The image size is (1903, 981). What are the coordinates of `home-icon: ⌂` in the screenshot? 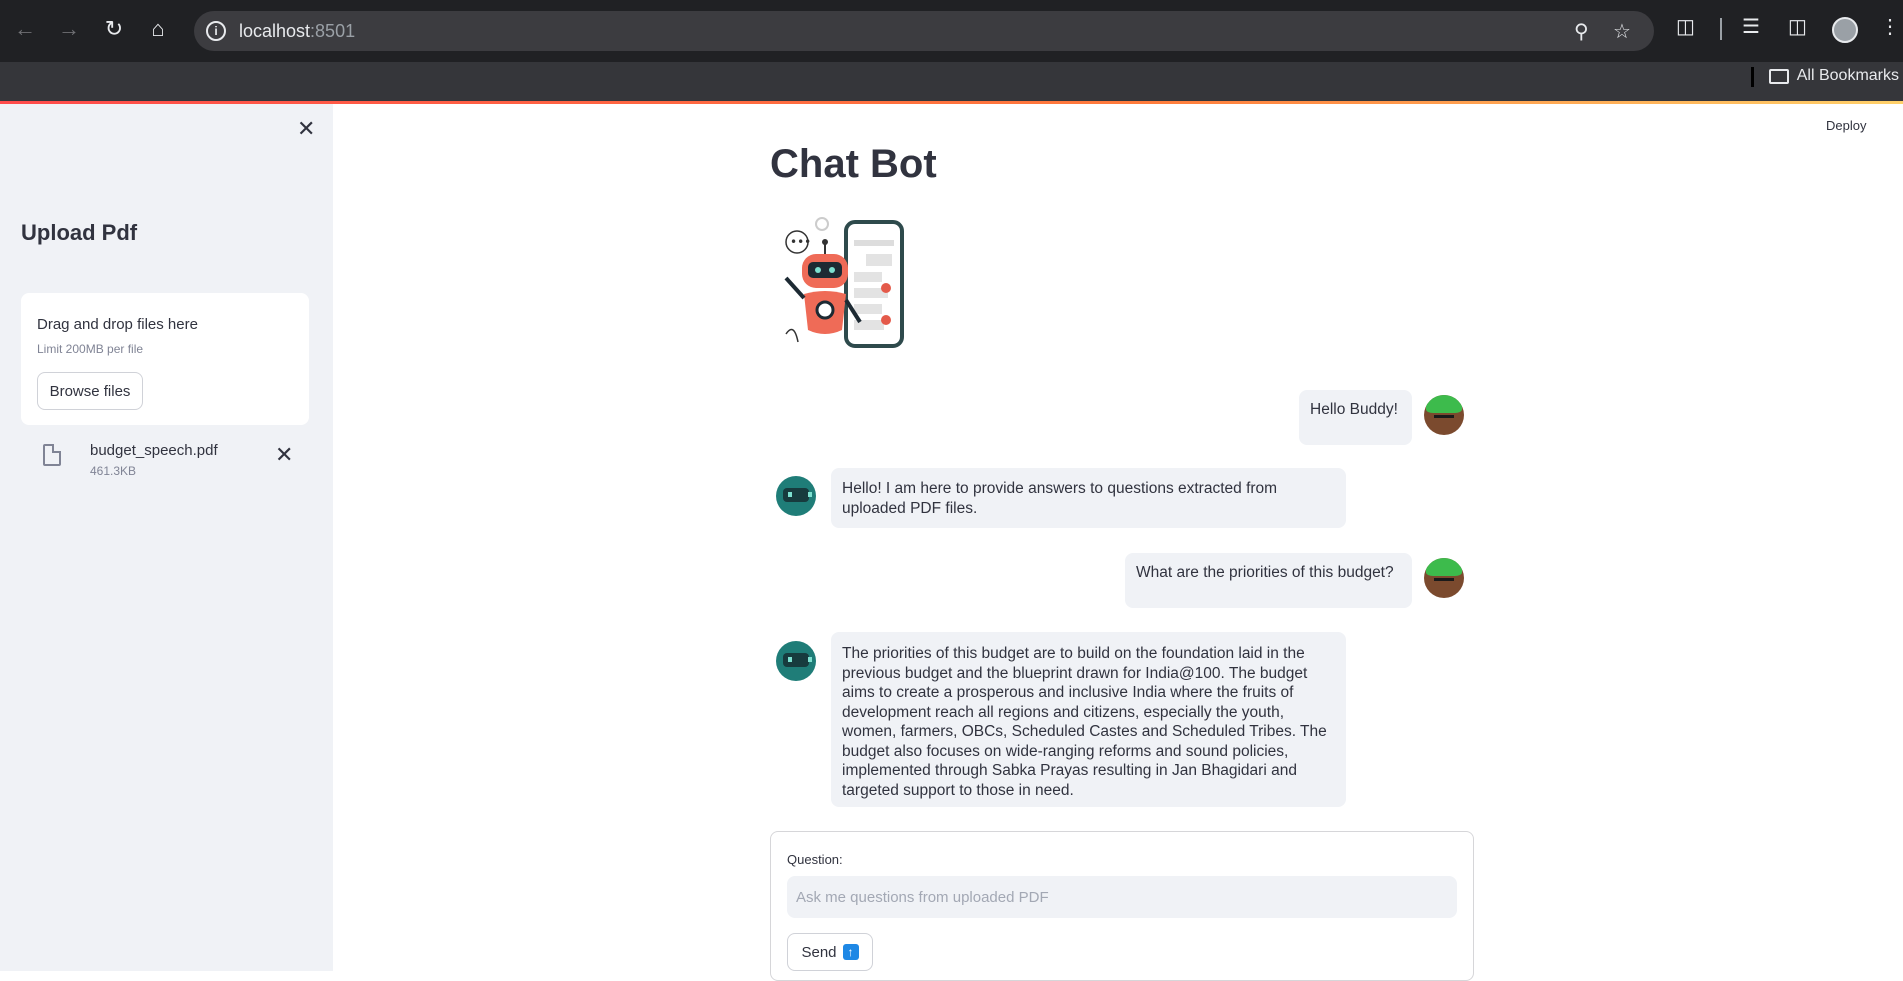 It's located at (158, 29).